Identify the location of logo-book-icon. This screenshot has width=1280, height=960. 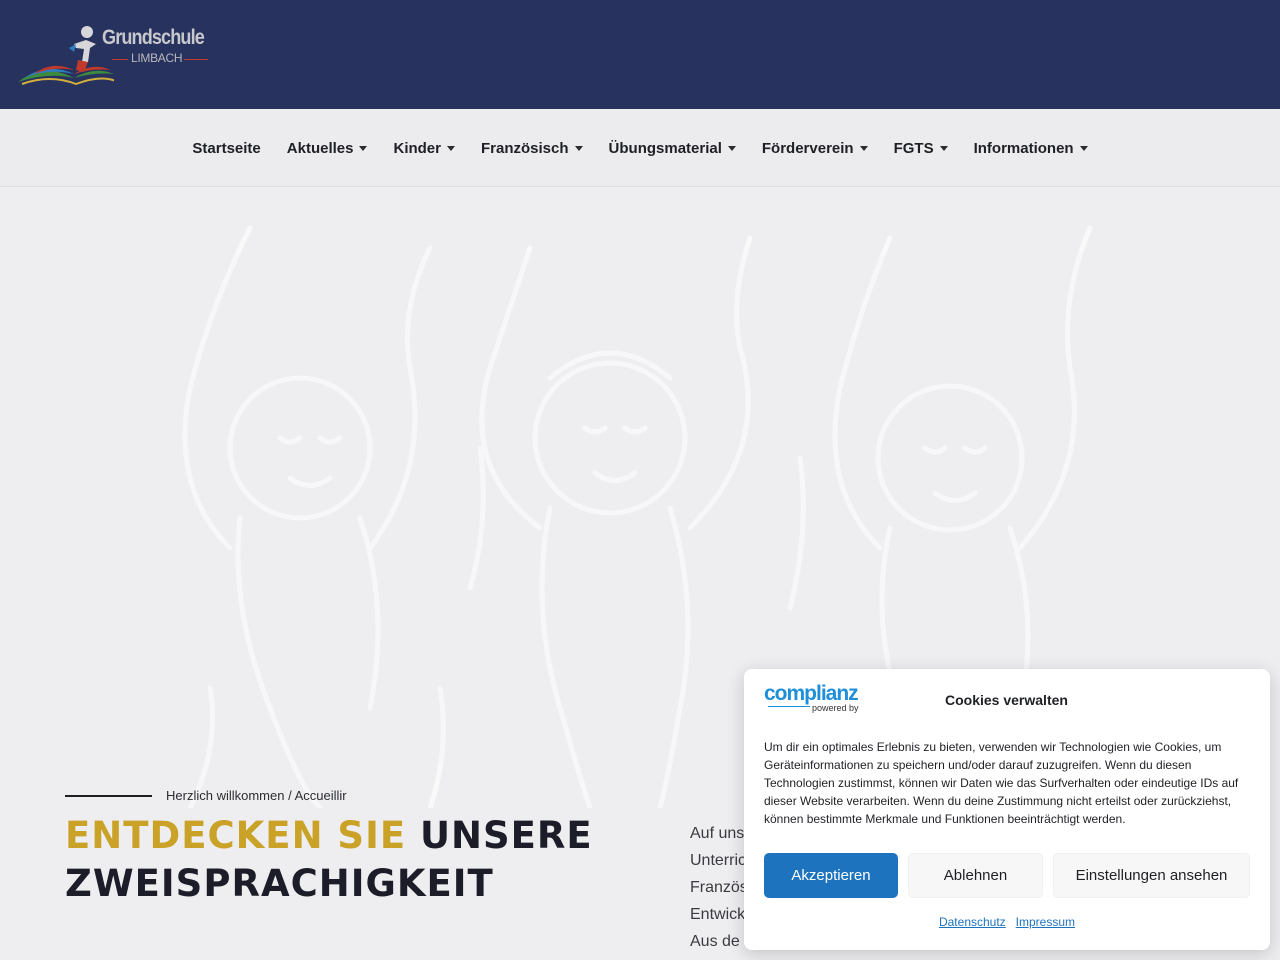
(66, 56).